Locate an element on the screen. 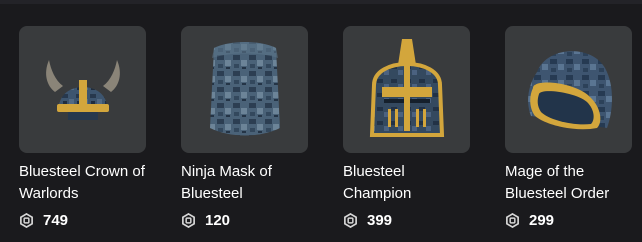 The width and height of the screenshot is (642, 242). item-price-value: 749 is located at coordinates (56, 220).